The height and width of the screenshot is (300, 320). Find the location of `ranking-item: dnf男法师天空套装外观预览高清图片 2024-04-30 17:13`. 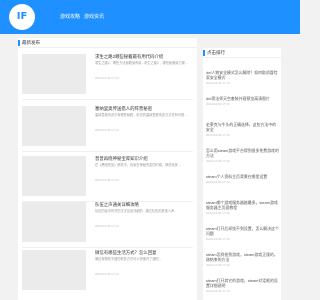

ranking-item: dnf男法师天空套装外观预览高清图片 2024-04-30 17:13 is located at coordinates (242, 101).